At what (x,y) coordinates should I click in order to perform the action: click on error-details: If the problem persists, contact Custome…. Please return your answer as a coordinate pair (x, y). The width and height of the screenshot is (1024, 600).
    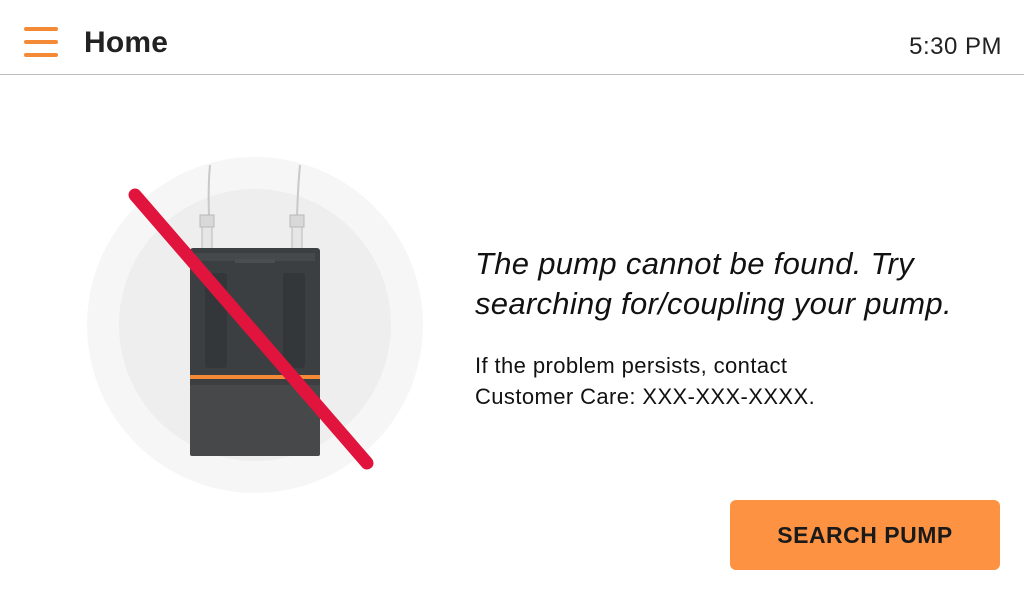
    Looking at the image, I should click on (725, 381).